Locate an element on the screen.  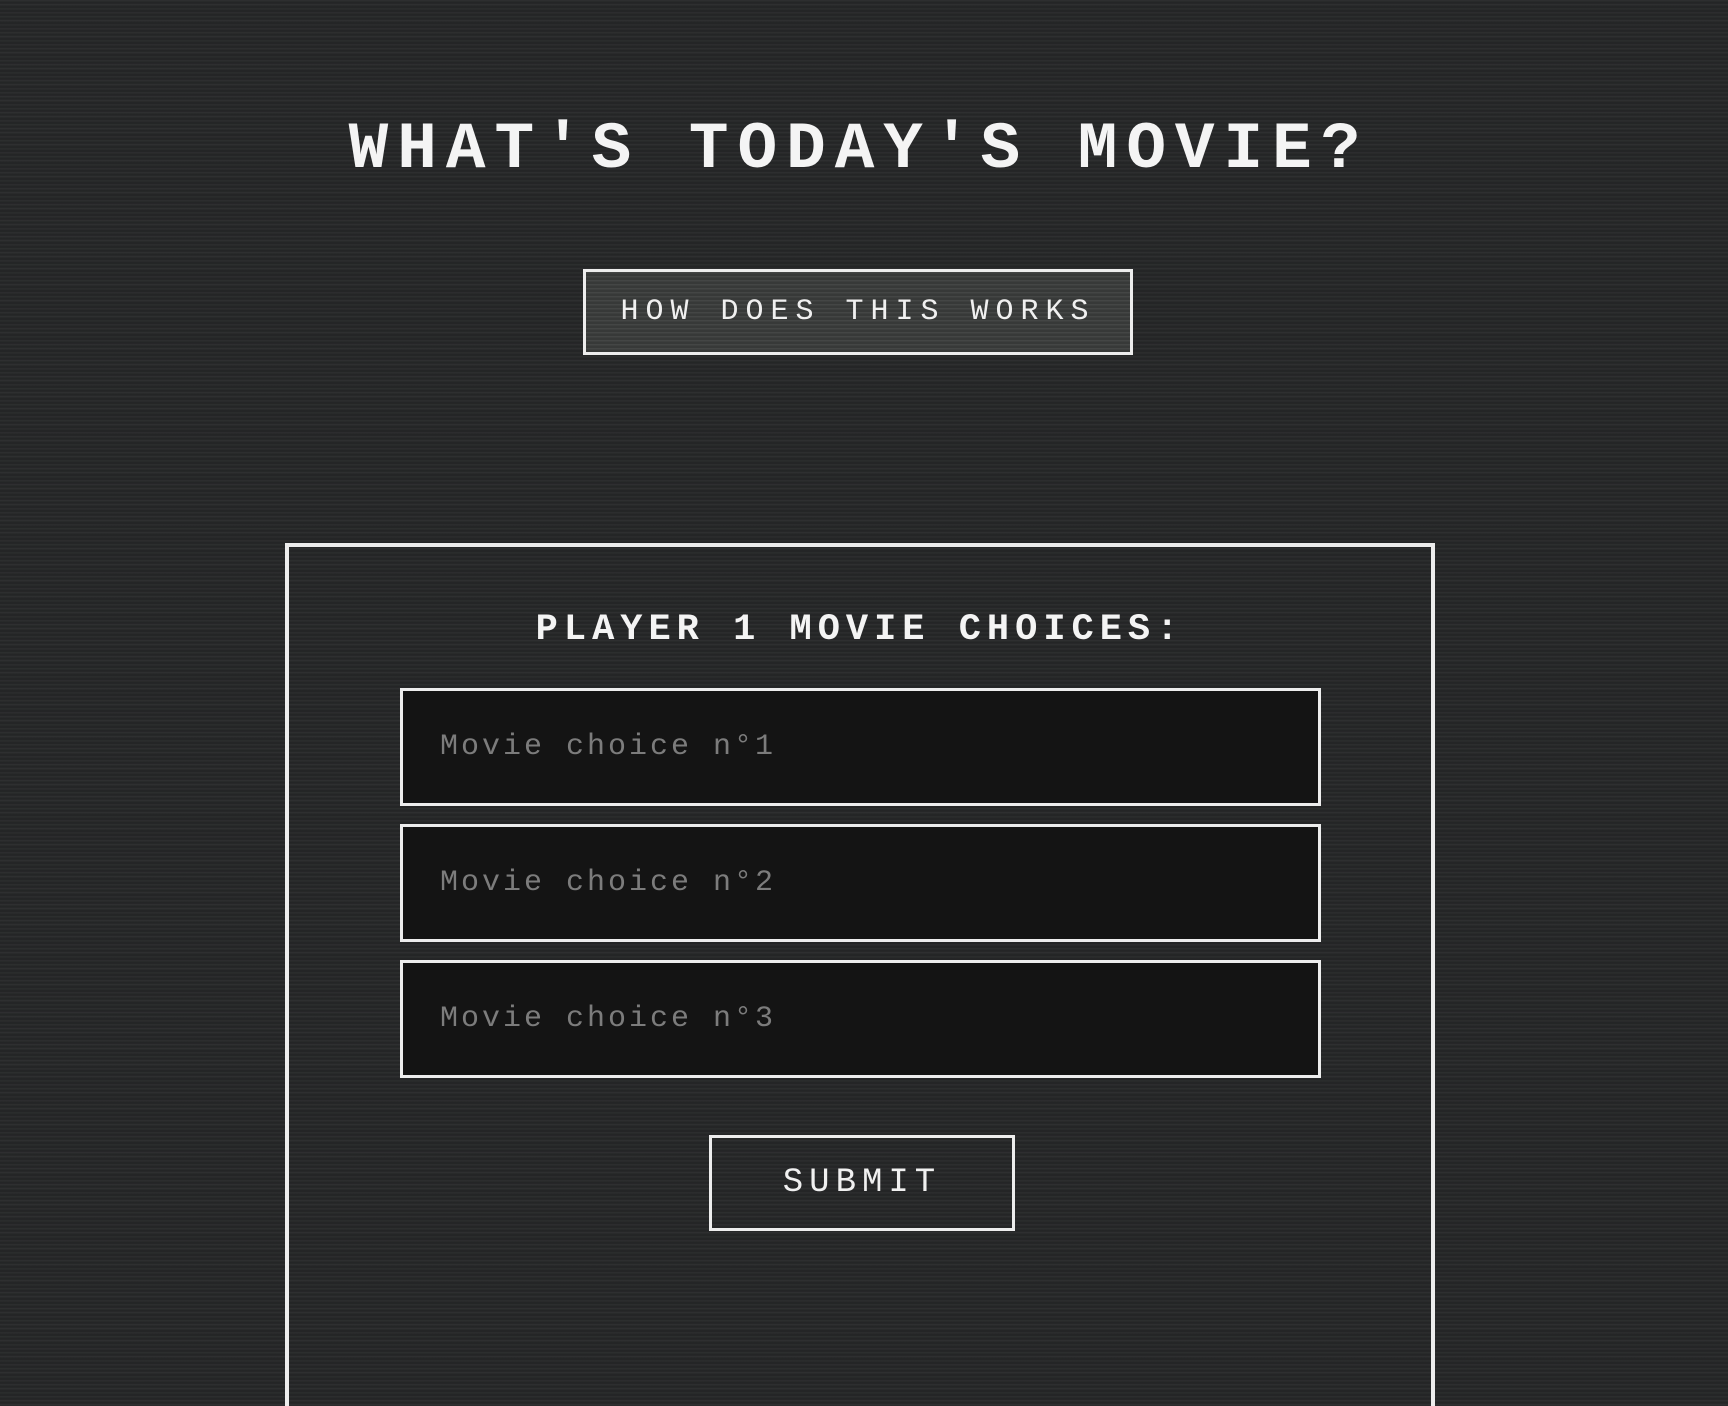
movie-choice-3-input is located at coordinates (860, 1019).